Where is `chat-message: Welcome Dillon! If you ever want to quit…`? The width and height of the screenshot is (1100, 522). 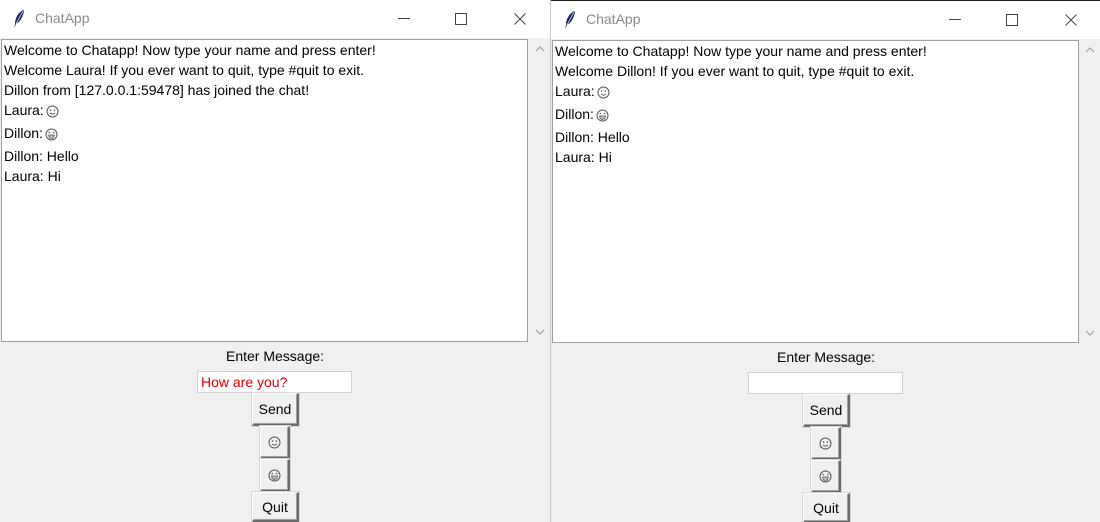
chat-message: Welcome Dillon! If you ever want to quit… is located at coordinates (815, 71).